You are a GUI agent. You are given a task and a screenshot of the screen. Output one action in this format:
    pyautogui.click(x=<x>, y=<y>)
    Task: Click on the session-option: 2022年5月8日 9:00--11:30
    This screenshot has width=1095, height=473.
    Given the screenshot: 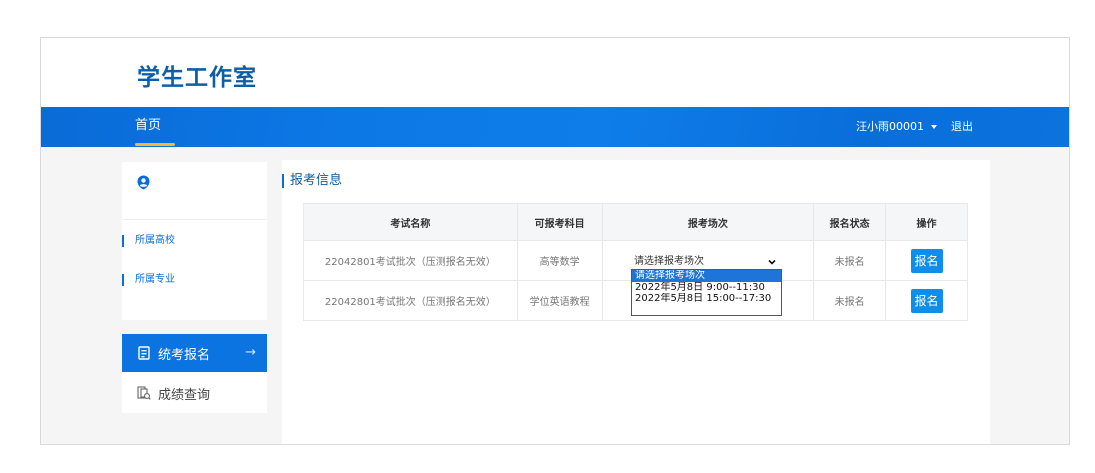 What is the action you would take?
    pyautogui.click(x=706, y=288)
    